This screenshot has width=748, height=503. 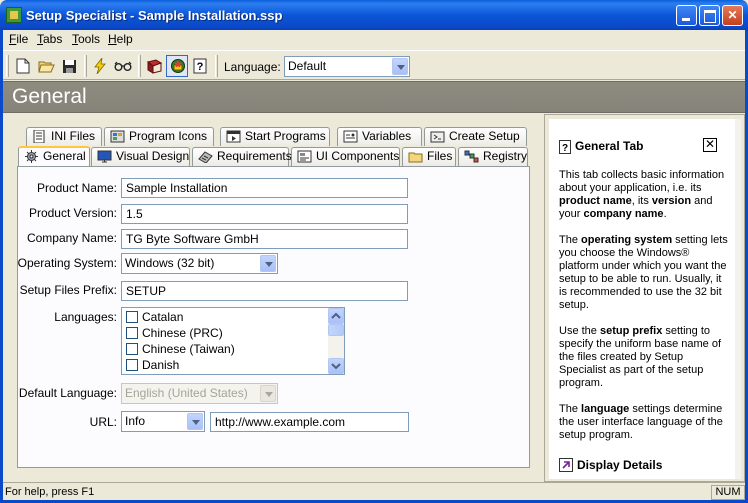 I want to click on company-name-input: TG Byte Software GmbH, so click(x=264, y=239).